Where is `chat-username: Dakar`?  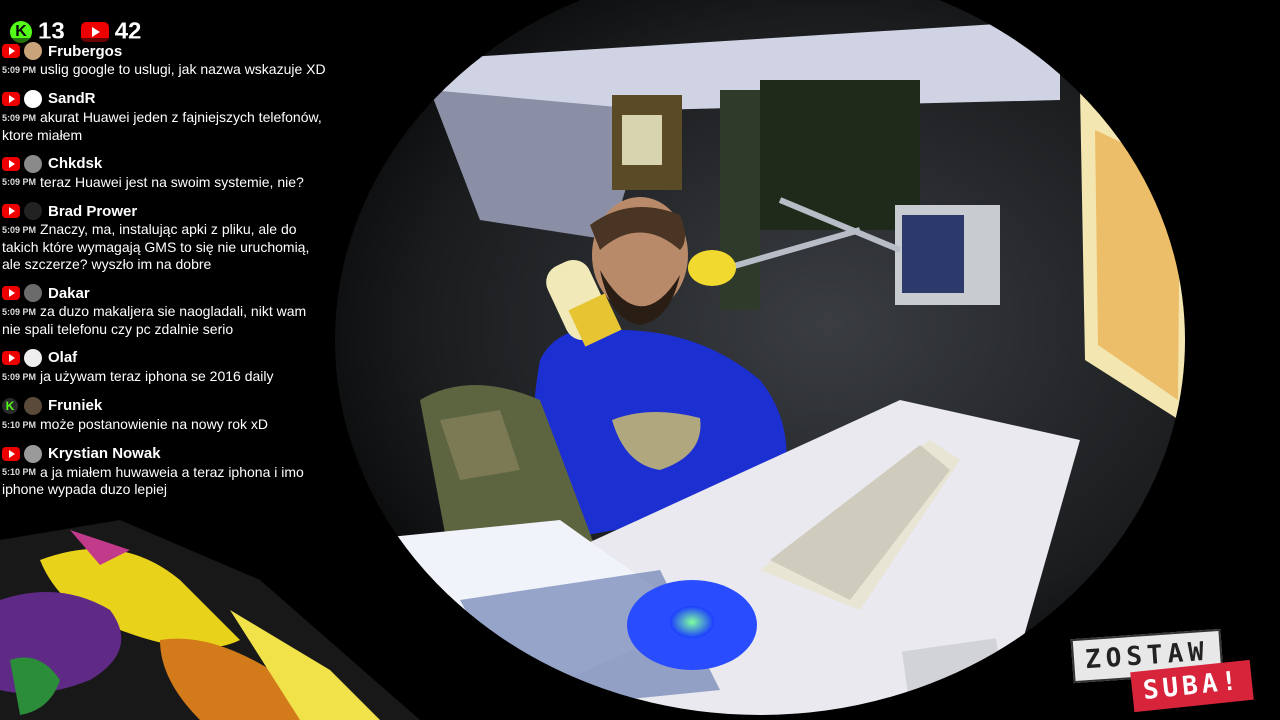
chat-username: Dakar is located at coordinates (69, 293).